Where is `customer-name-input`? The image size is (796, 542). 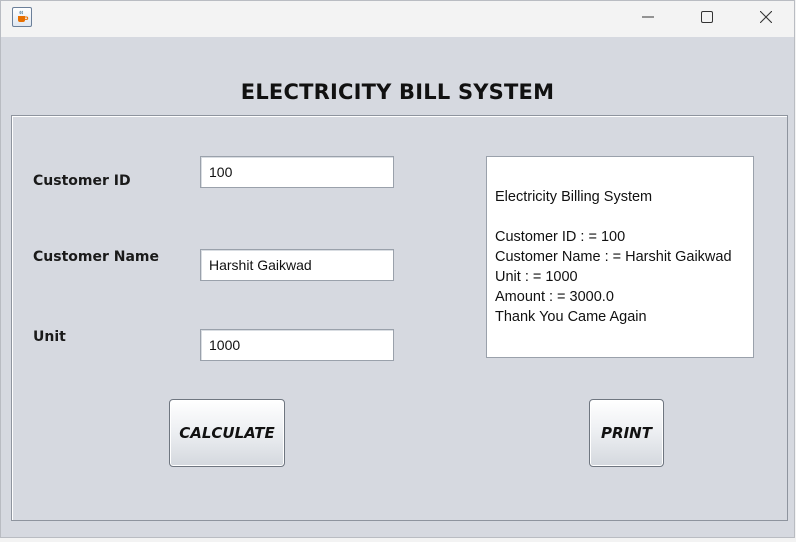
customer-name-input is located at coordinates (297, 265).